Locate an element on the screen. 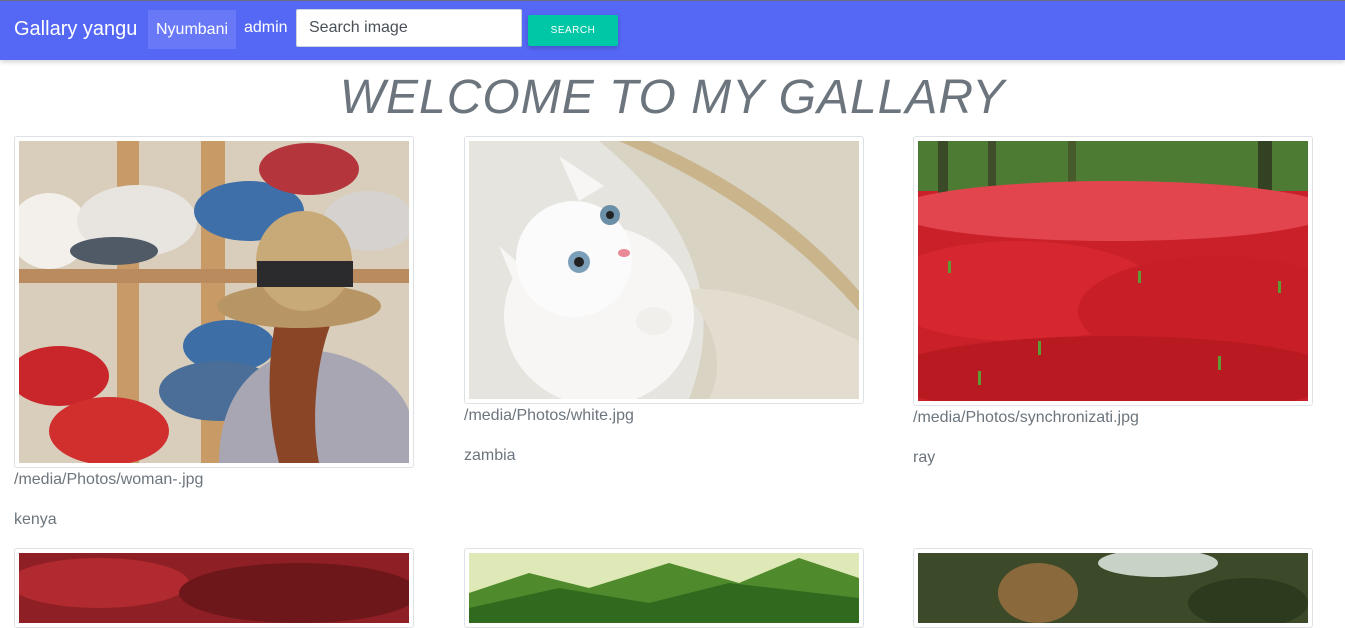  page-title: WELCOME TO MY GALLARY is located at coordinates (672, 97).